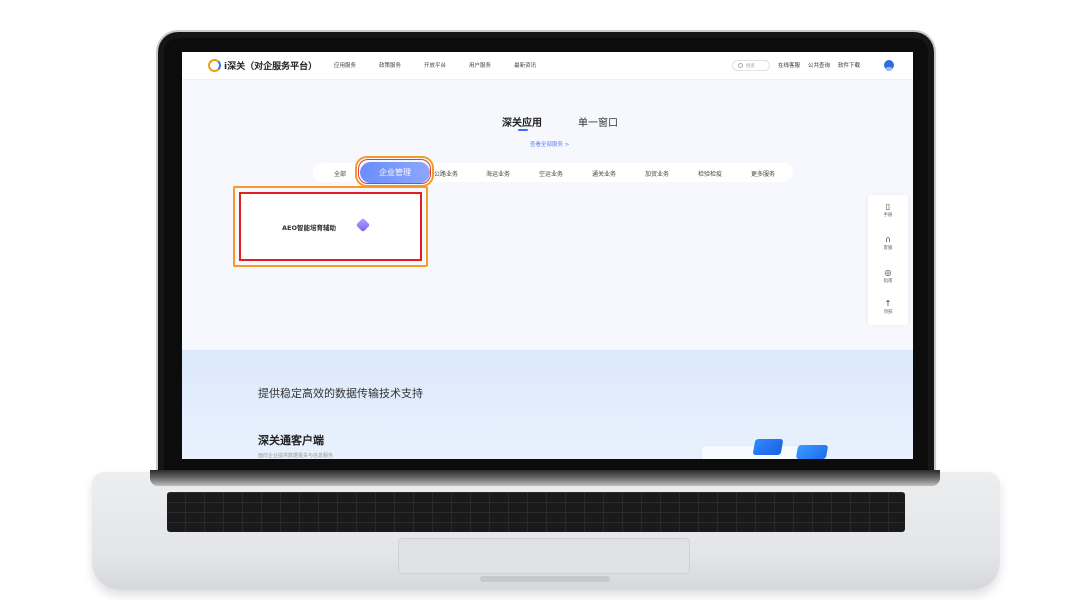 The width and height of the screenshot is (1080, 600). Describe the element at coordinates (390, 65) in the screenshot. I see `nav-item-policy-service: 政策服务` at that location.